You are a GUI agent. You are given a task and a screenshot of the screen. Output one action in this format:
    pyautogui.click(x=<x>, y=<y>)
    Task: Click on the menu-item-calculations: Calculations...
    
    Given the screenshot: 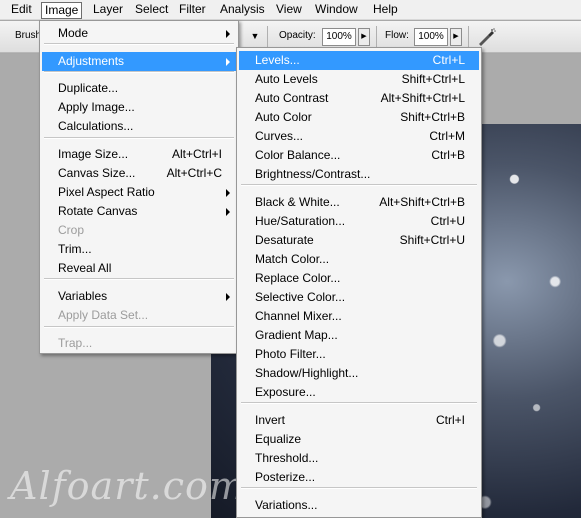 What is the action you would take?
    pyautogui.click(x=139, y=126)
    